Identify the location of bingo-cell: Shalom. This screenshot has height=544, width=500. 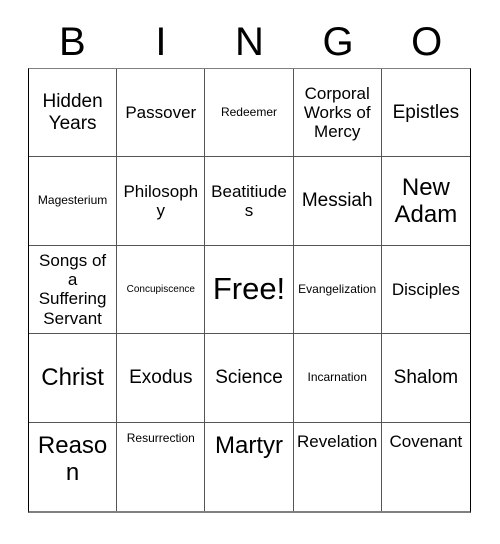
(425, 378).